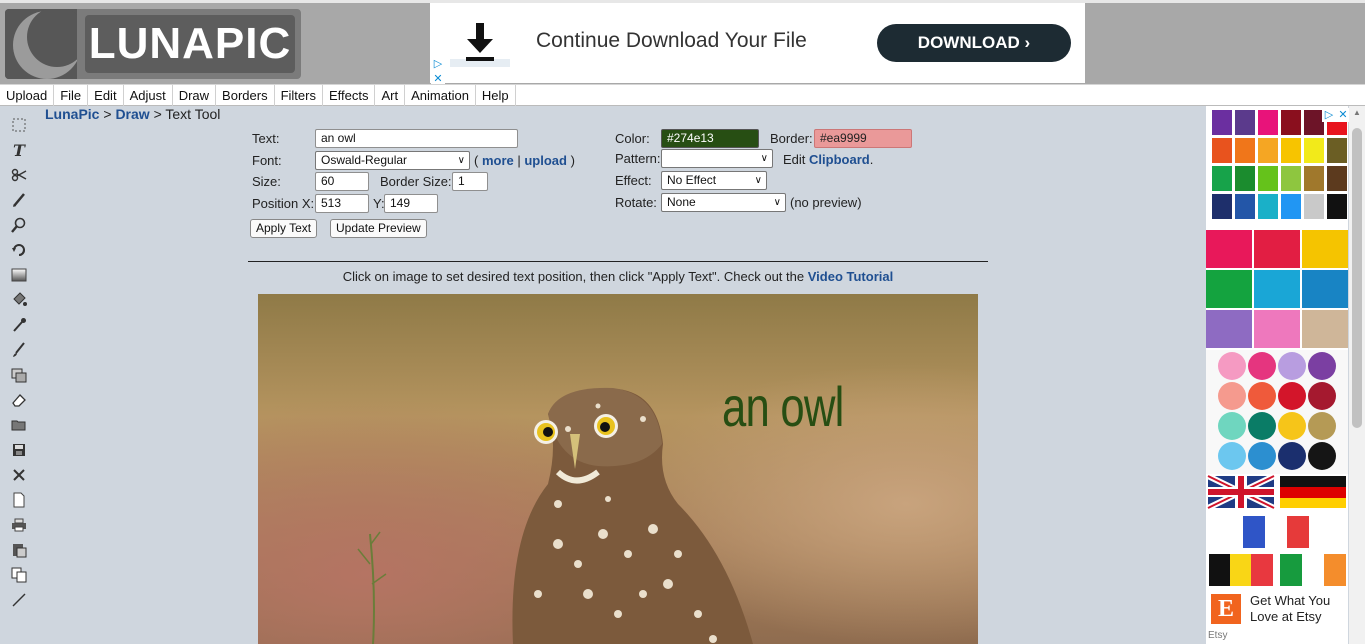 This screenshot has height=644, width=1365. Describe the element at coordinates (863, 138) in the screenshot. I see `border-color-input: #ea9999` at that location.